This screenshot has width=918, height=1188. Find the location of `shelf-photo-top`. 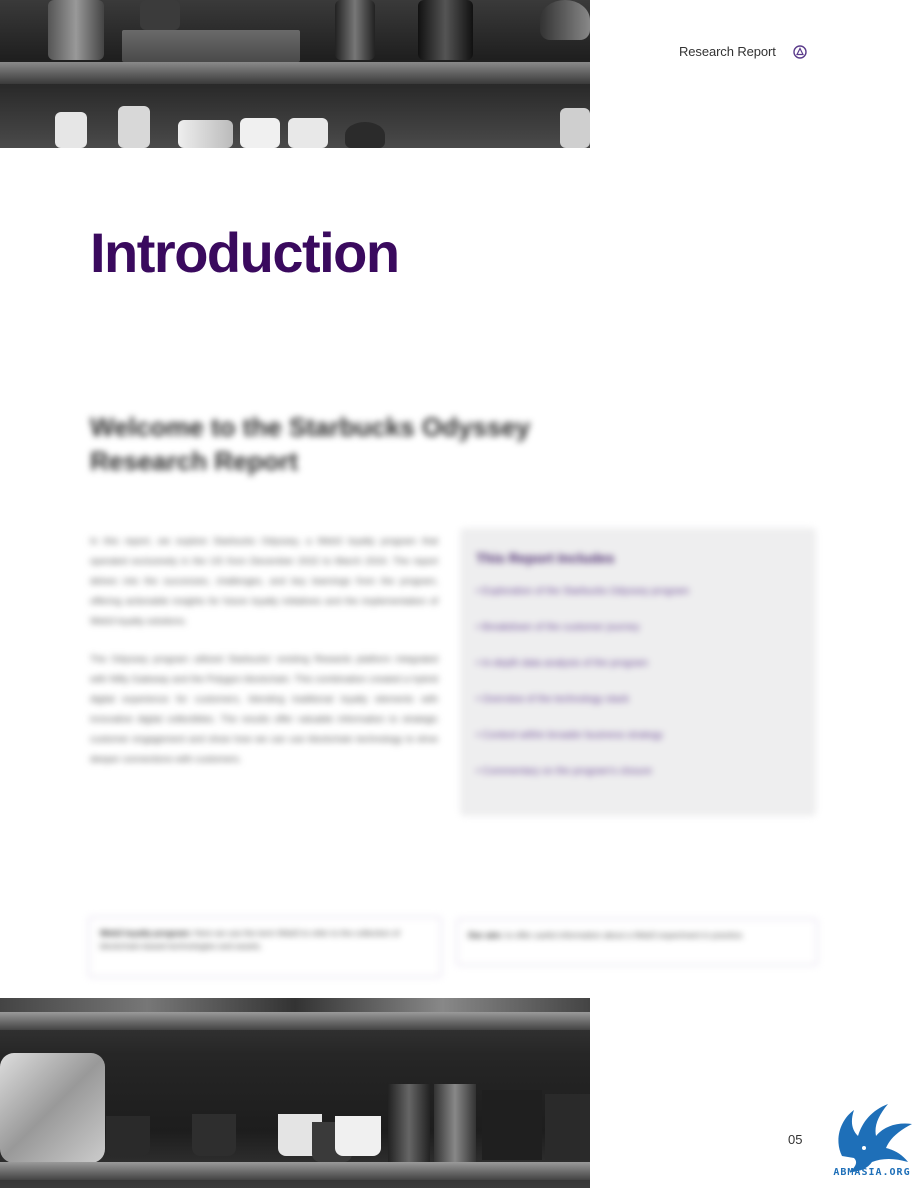

shelf-photo-top is located at coordinates (295, 74).